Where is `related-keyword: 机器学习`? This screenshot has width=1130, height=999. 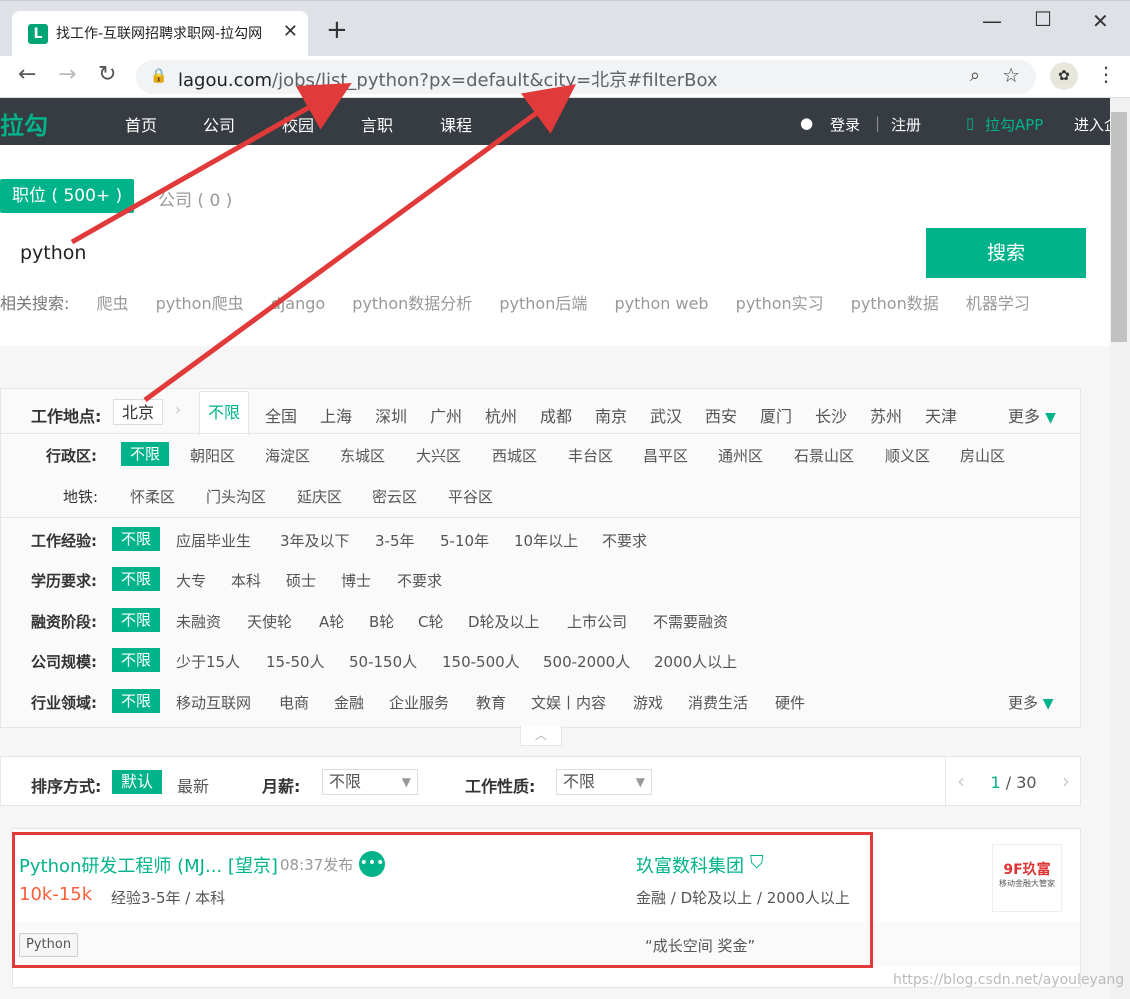
related-keyword: 机器学习 is located at coordinates (998, 303).